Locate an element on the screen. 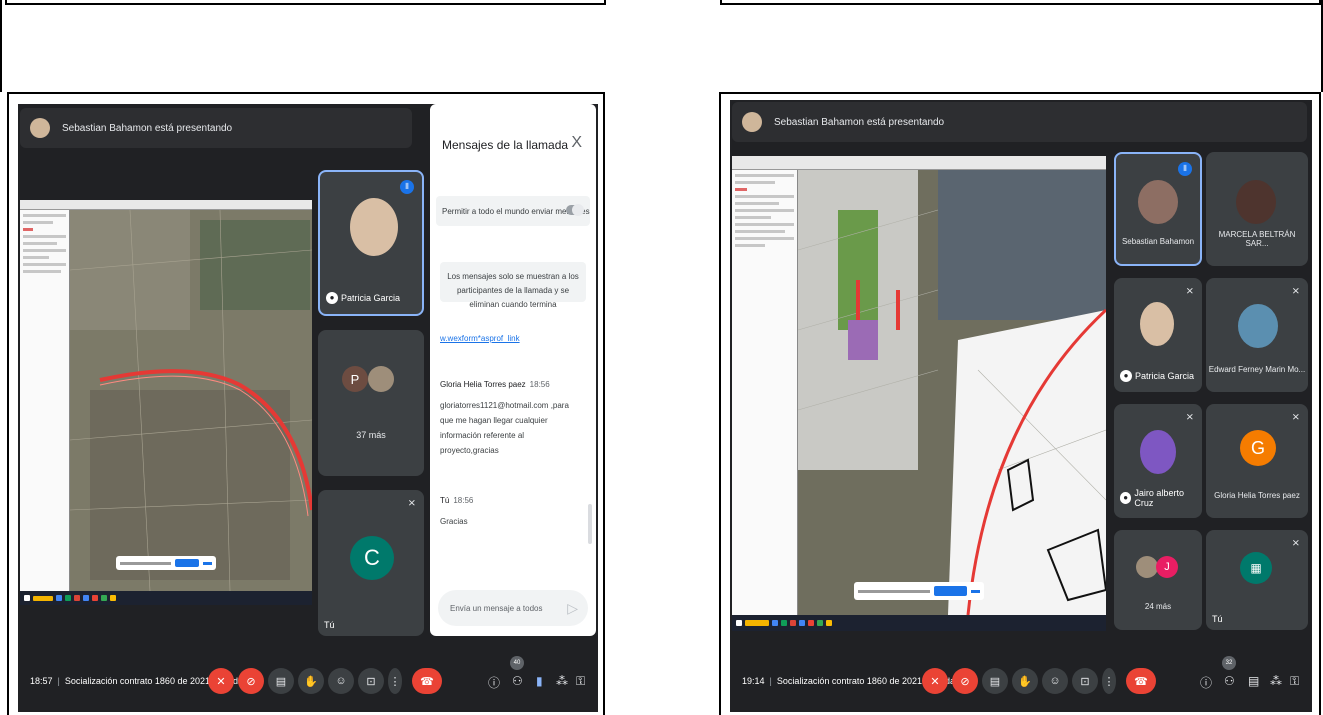 Image resolution: width=1323 pixels, height=715 pixels. close-icon: X is located at coordinates (576, 143).